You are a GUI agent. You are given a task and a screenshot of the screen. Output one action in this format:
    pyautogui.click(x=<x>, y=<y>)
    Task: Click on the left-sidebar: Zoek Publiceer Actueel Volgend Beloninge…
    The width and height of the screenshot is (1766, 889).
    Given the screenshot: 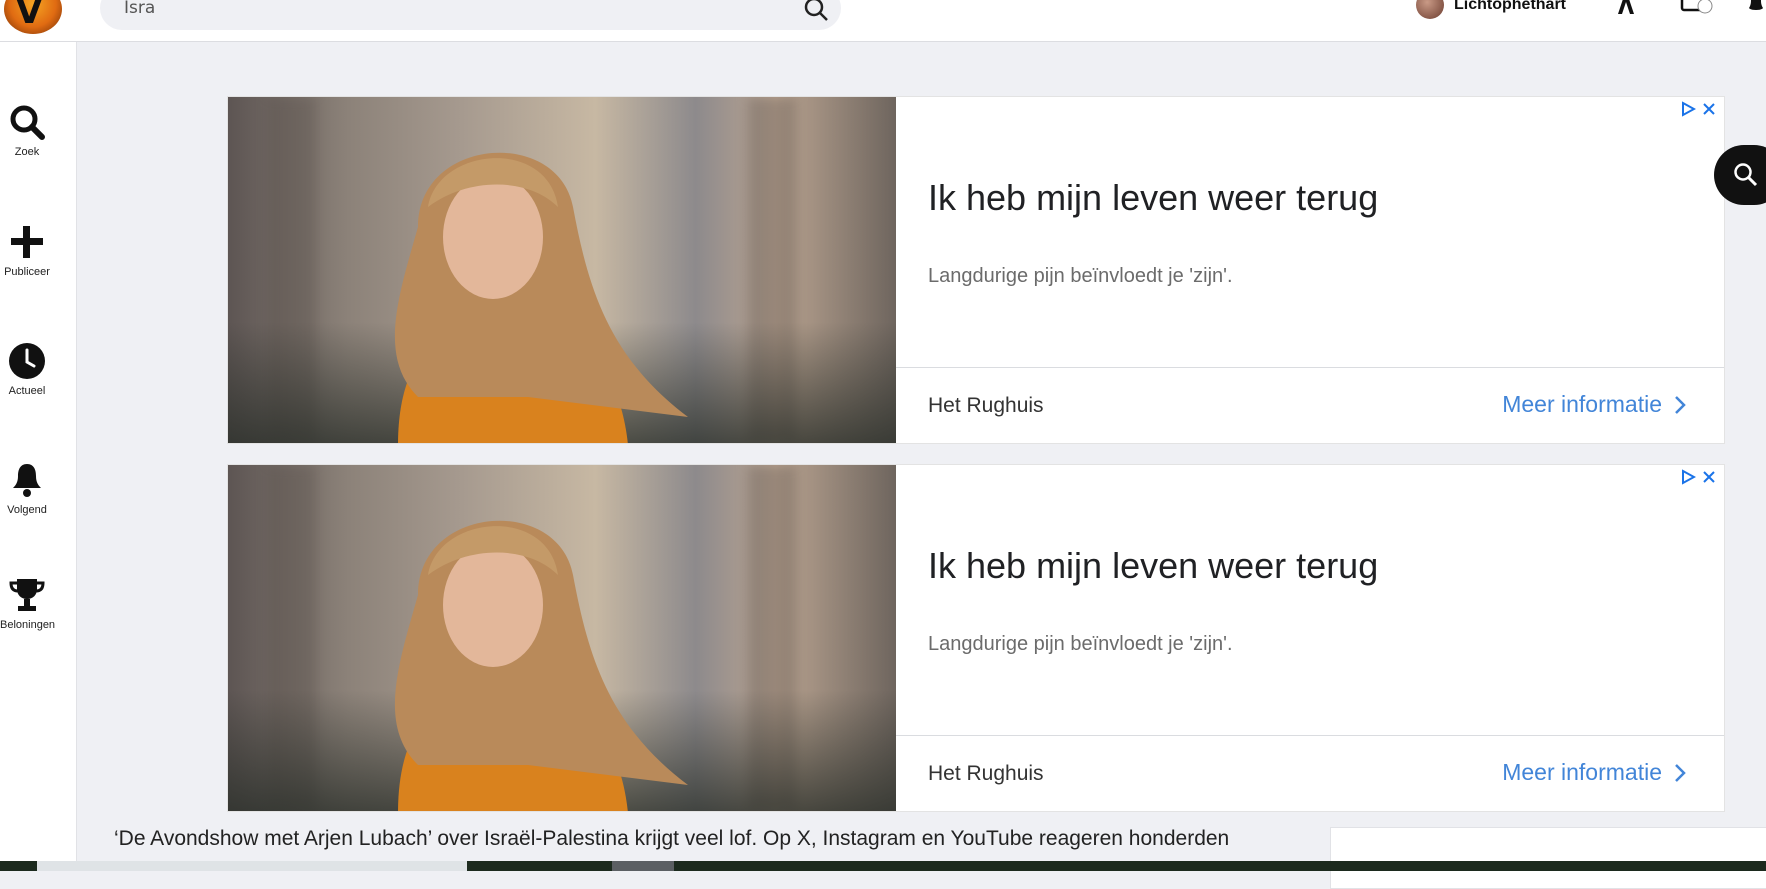 What is the action you would take?
    pyautogui.click(x=38, y=456)
    